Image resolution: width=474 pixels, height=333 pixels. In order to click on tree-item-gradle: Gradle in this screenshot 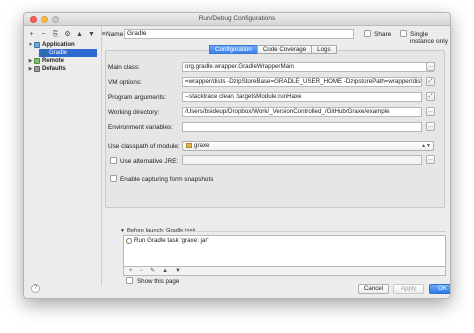, I will do `click(68, 53)`.